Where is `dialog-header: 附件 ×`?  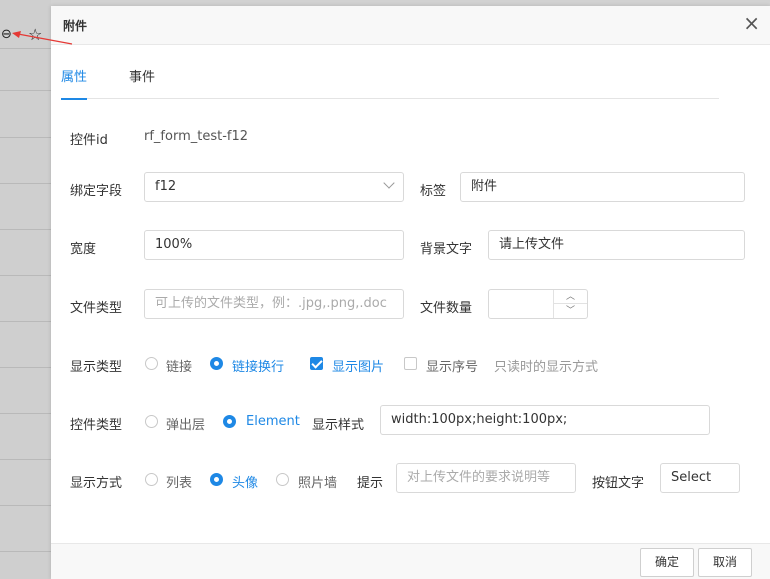
dialog-header: 附件 × is located at coordinates (410, 25).